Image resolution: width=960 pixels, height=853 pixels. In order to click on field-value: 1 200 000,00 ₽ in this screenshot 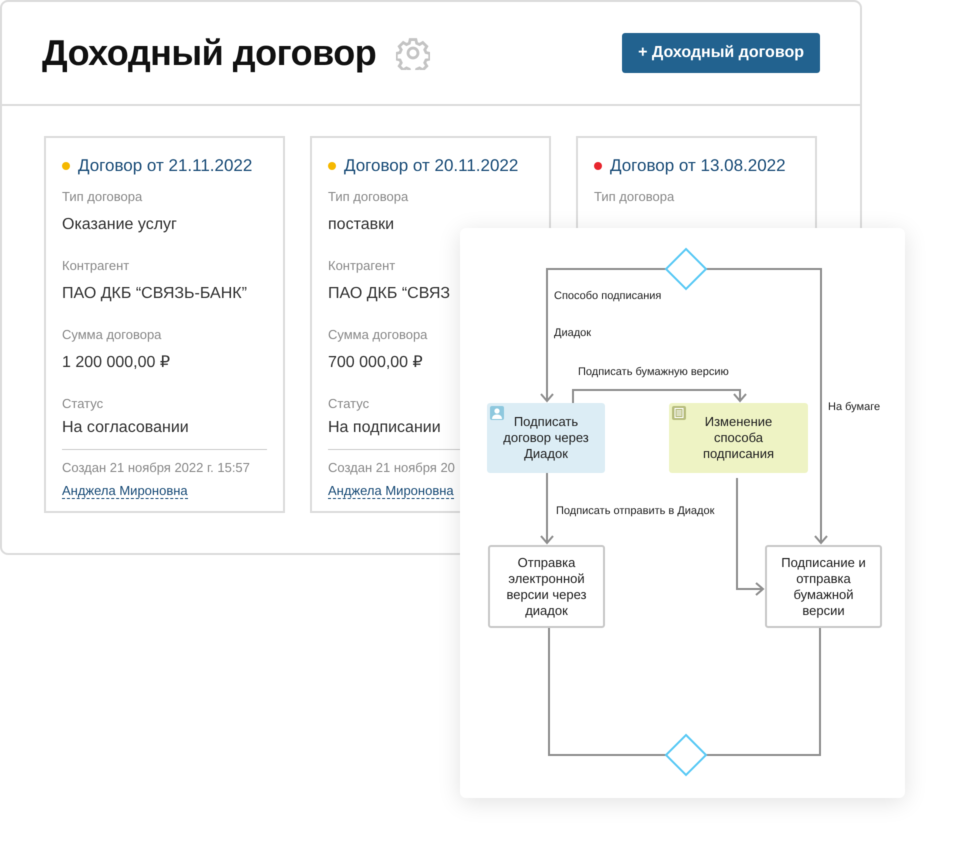, I will do `click(117, 363)`.